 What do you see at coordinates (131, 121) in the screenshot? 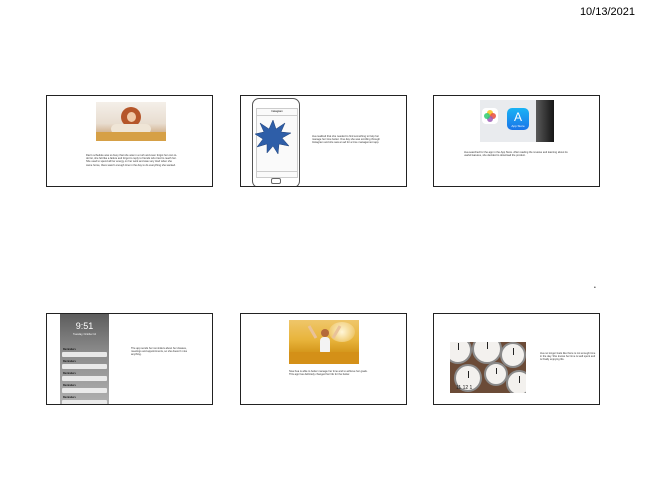
I see `woman-reading-photo` at bounding box center [131, 121].